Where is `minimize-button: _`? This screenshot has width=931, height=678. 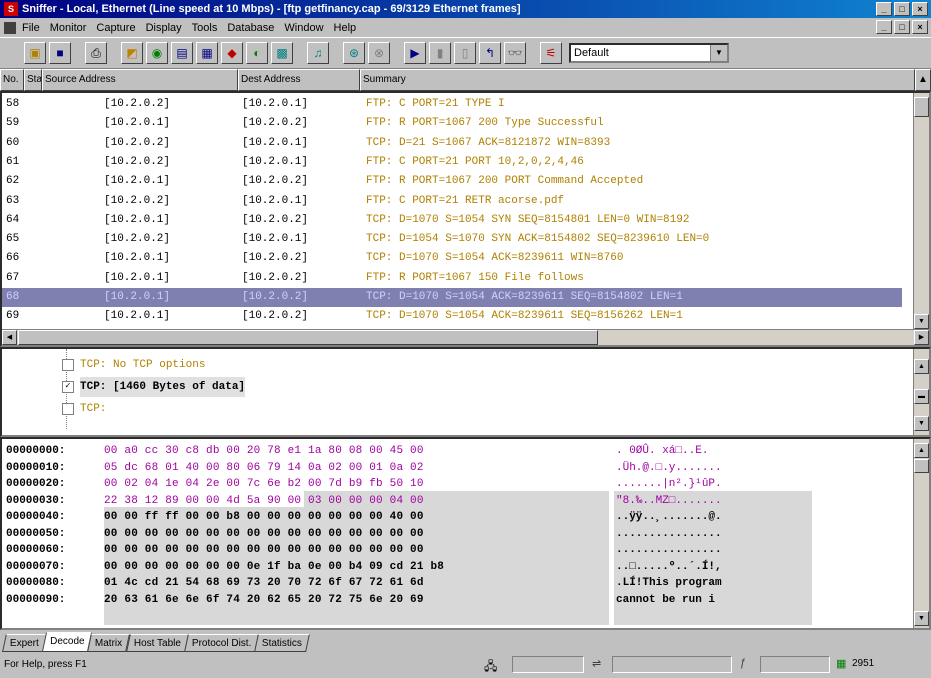
minimize-button: _ is located at coordinates (884, 9).